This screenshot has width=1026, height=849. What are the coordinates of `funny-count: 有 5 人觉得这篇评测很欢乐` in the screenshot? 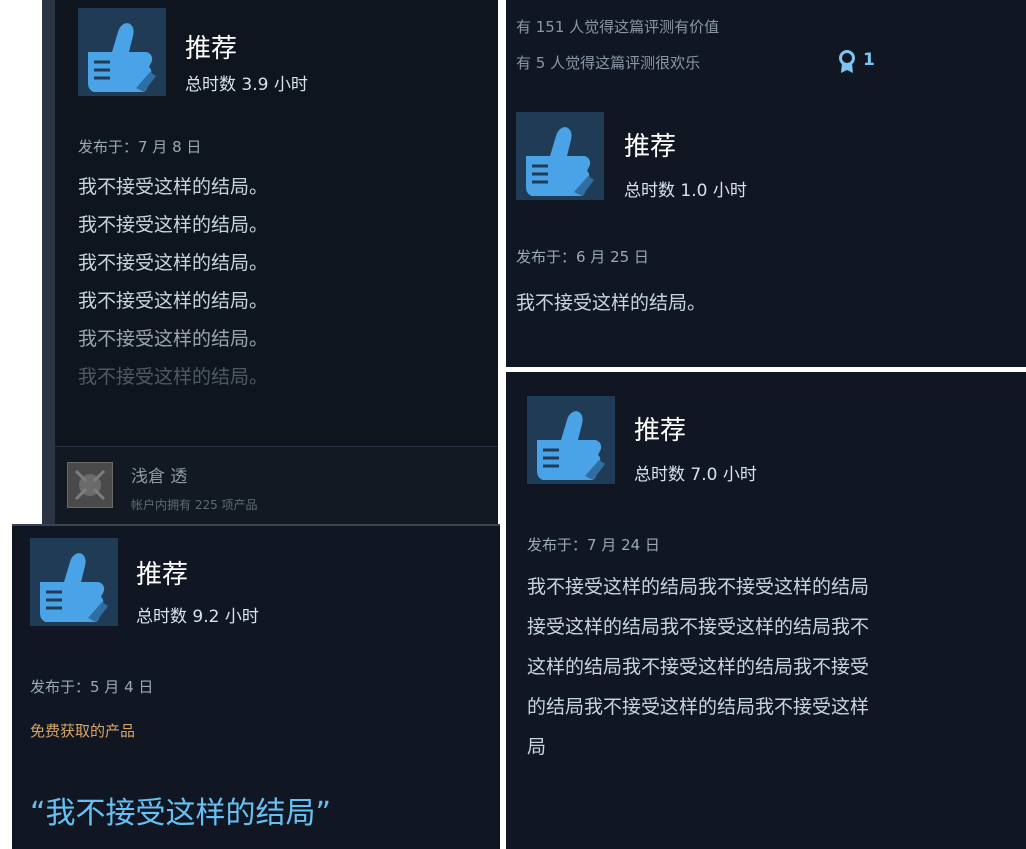 It's located at (608, 63).